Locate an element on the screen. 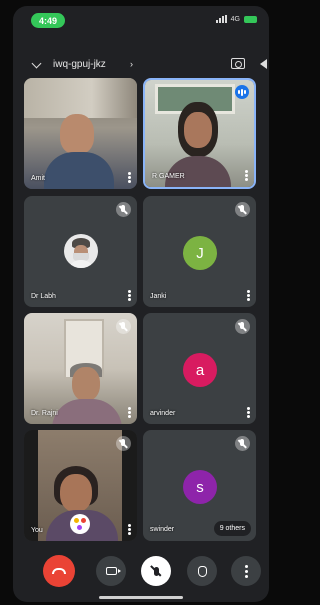  more-options-button is located at coordinates (246, 571).